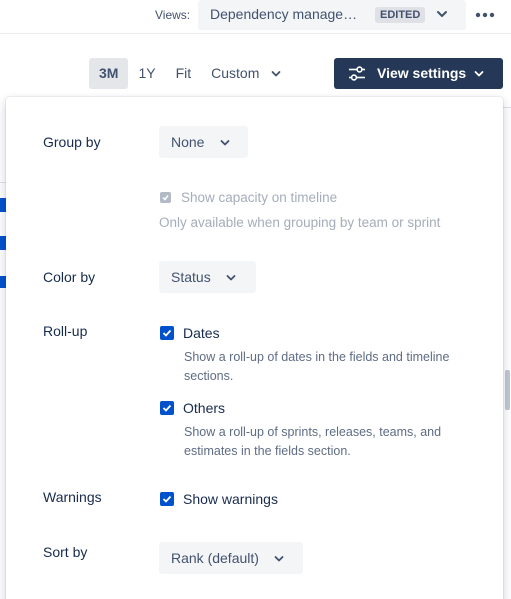 The width and height of the screenshot is (511, 599). I want to click on view-settings-button: View settings, so click(418, 73).